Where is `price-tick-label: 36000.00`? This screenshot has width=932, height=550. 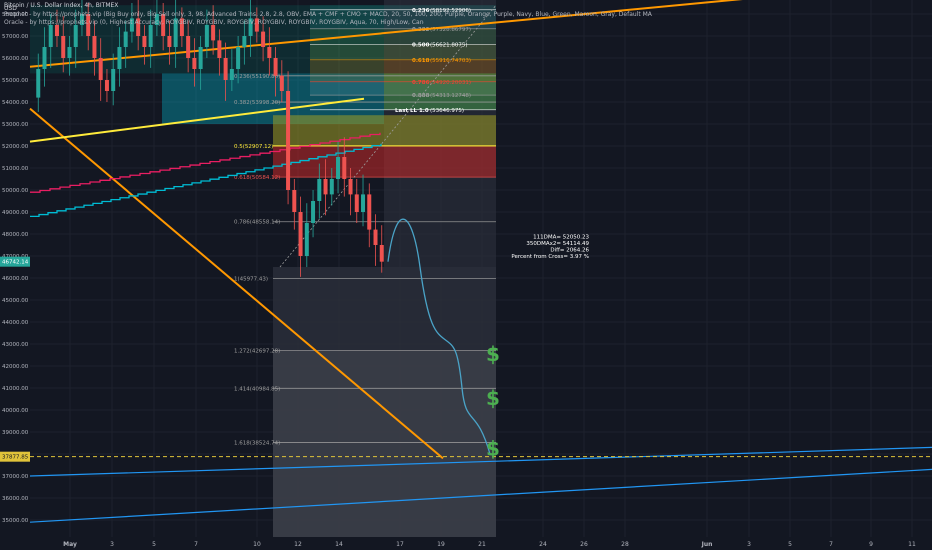
price-tick-label: 36000.00 is located at coordinates (15, 499).